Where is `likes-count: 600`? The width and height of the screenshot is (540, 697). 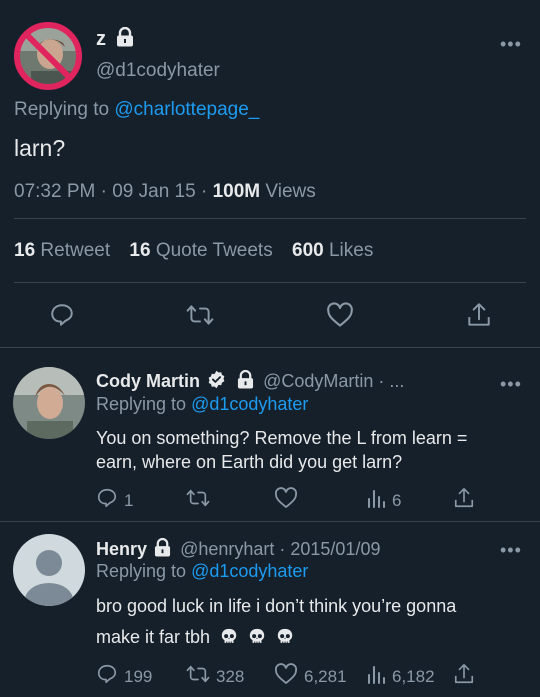 likes-count: 600 is located at coordinates (308, 250).